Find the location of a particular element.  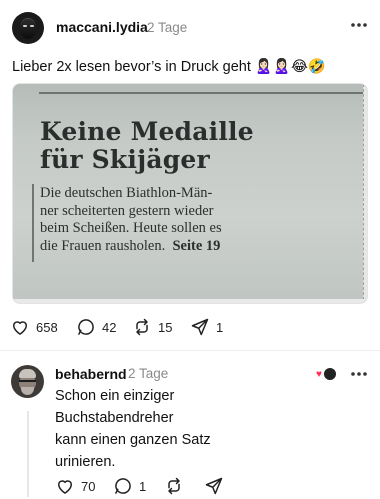

reply-count: 1 is located at coordinates (143, 486).